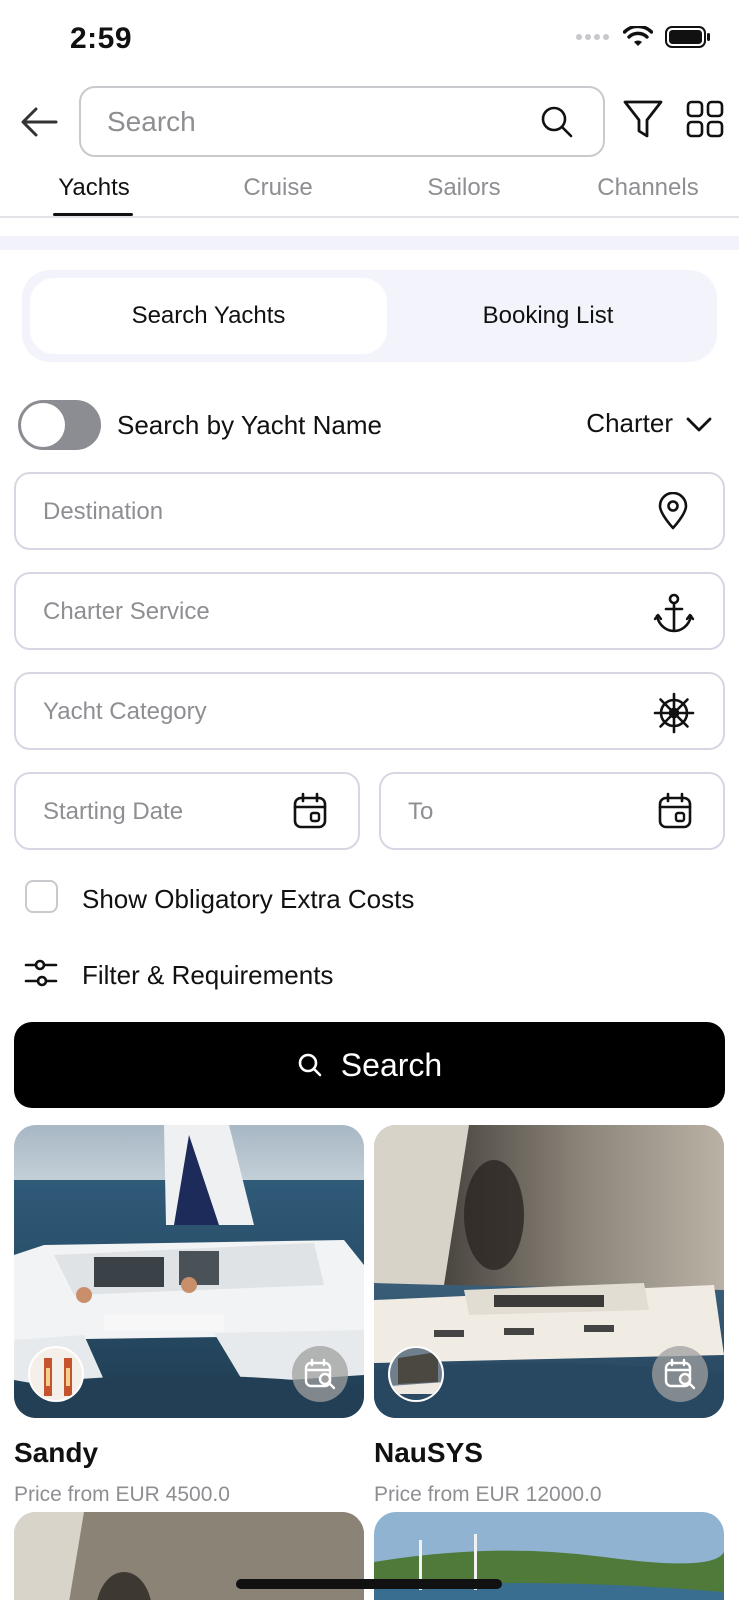  I want to click on yacht-category-placeholder: Yacht Category, so click(125, 711).